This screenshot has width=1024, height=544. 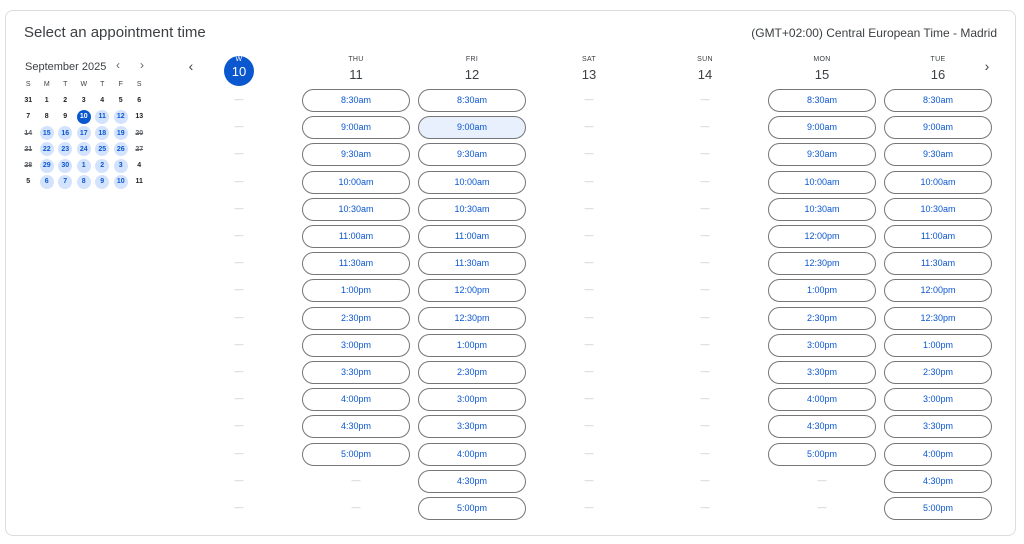 I want to click on mini-day-label: 17, so click(x=83, y=133).